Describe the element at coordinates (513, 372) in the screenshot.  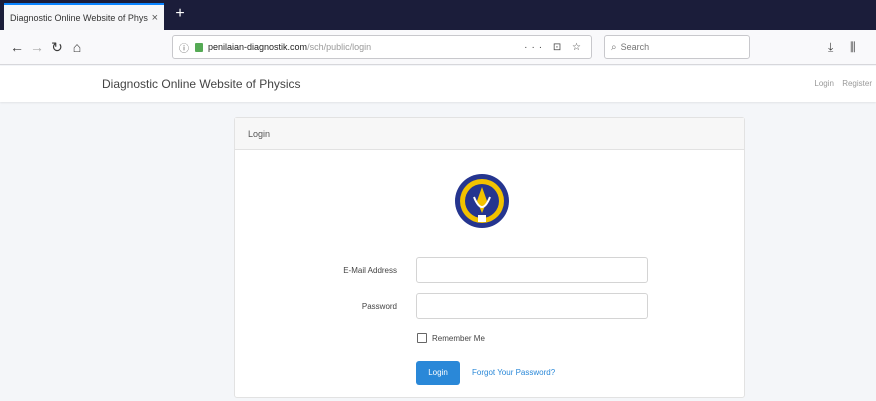
I see `forgot-password-link: Forgot Your Password?` at that location.